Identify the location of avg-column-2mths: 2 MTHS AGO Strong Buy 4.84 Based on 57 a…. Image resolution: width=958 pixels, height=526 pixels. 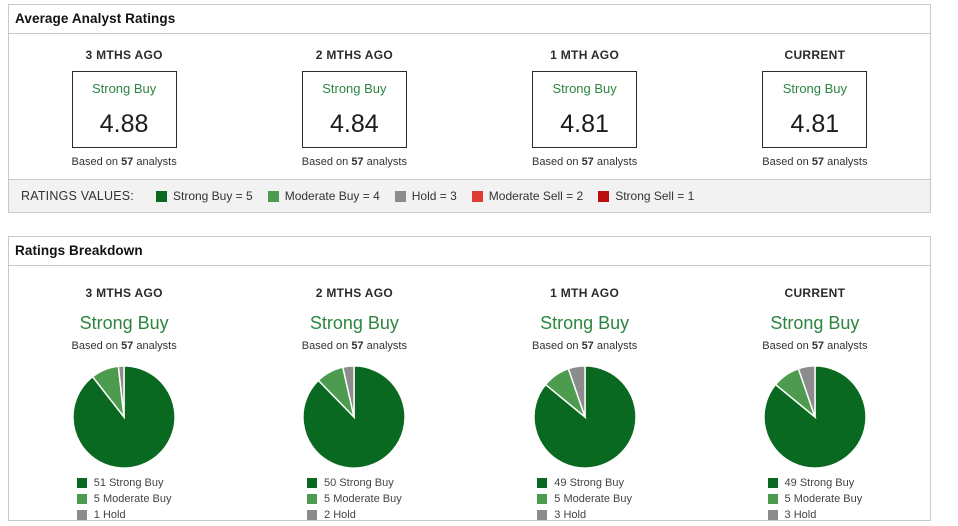
(354, 108).